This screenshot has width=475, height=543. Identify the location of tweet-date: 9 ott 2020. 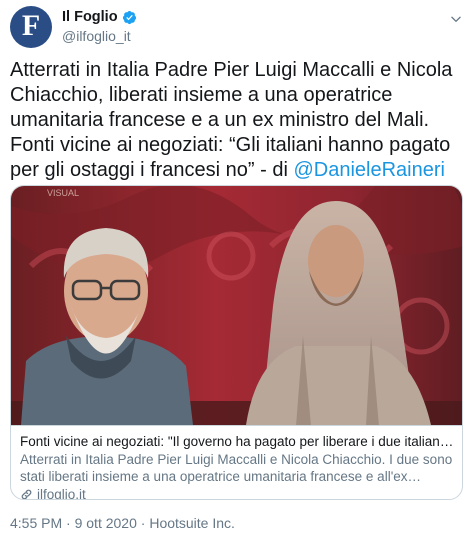
(106, 523).